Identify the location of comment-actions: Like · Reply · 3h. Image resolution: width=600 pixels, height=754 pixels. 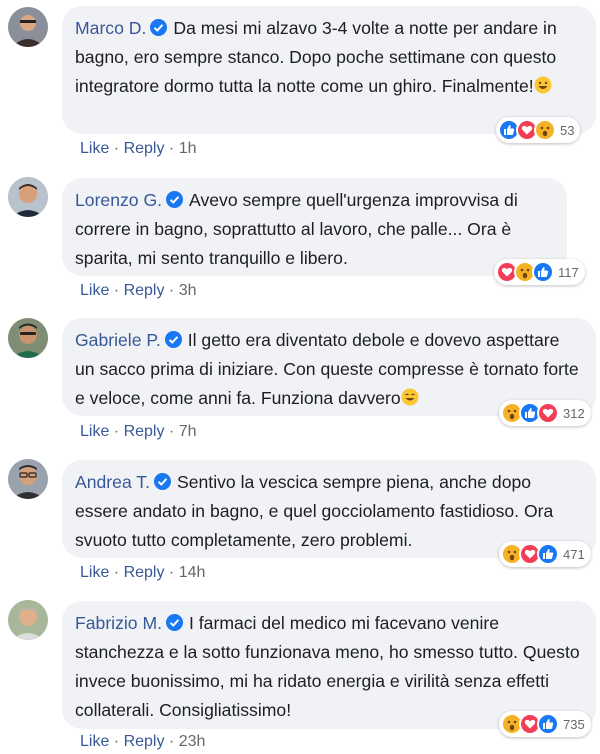
(138, 290).